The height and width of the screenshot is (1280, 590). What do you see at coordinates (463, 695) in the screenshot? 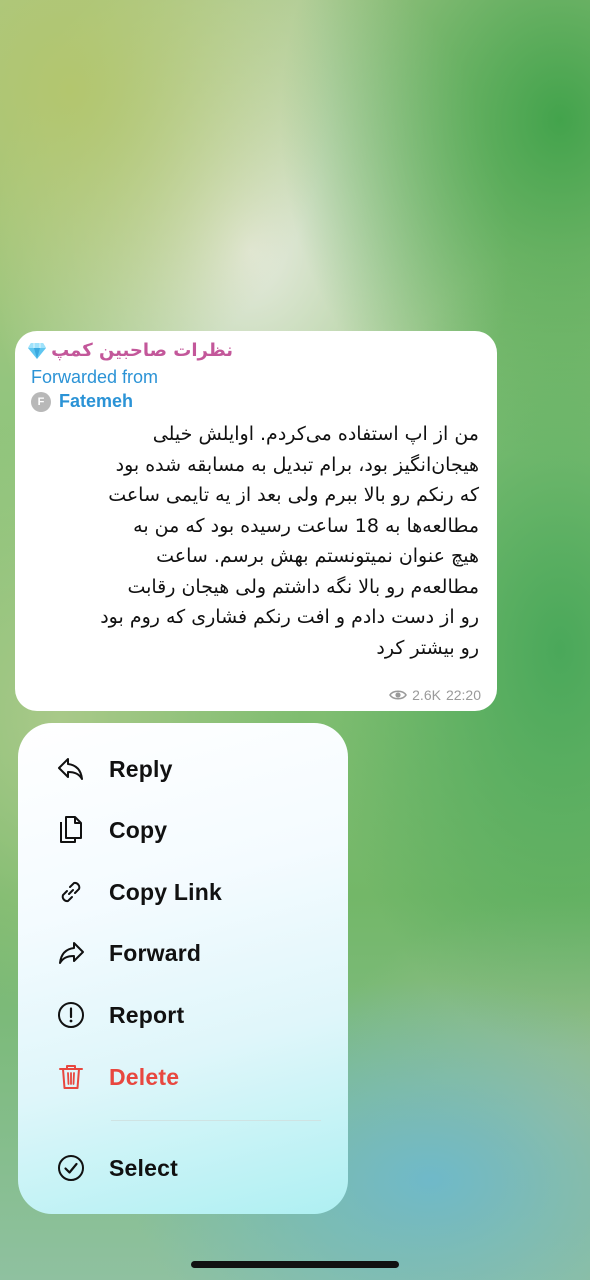
I see `message-time: 22:20` at bounding box center [463, 695].